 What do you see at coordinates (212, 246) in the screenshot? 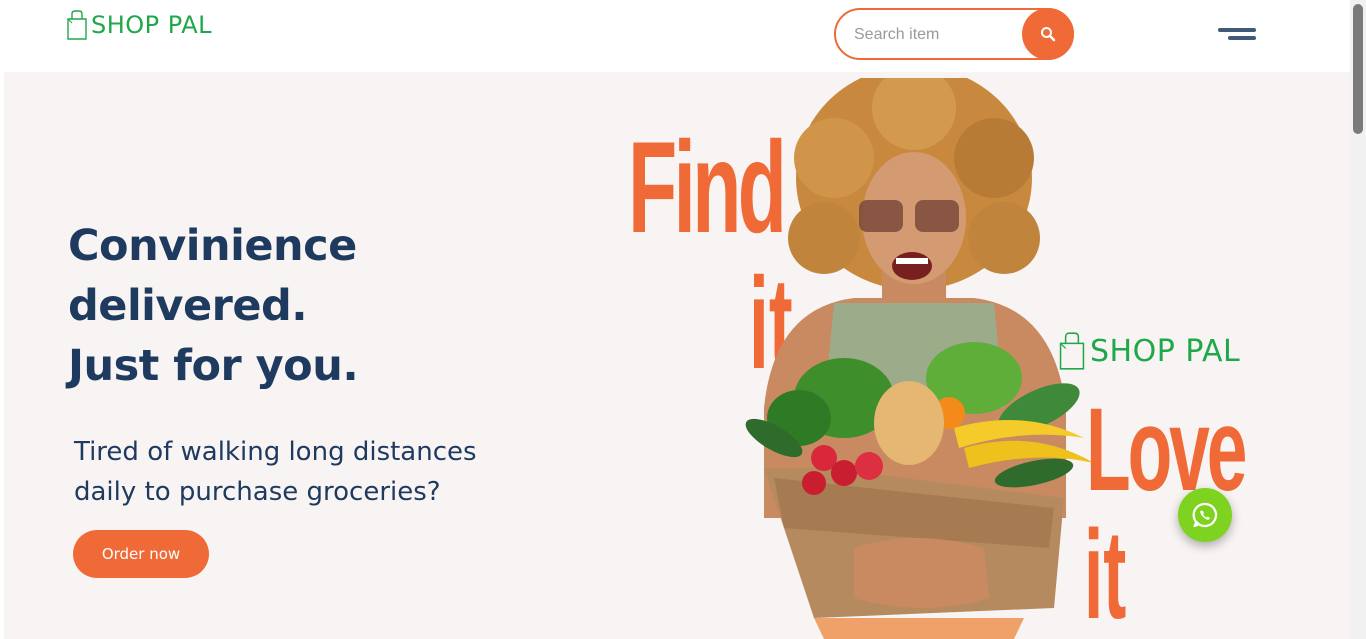
I see `headline-line-1: Convinience` at bounding box center [212, 246].